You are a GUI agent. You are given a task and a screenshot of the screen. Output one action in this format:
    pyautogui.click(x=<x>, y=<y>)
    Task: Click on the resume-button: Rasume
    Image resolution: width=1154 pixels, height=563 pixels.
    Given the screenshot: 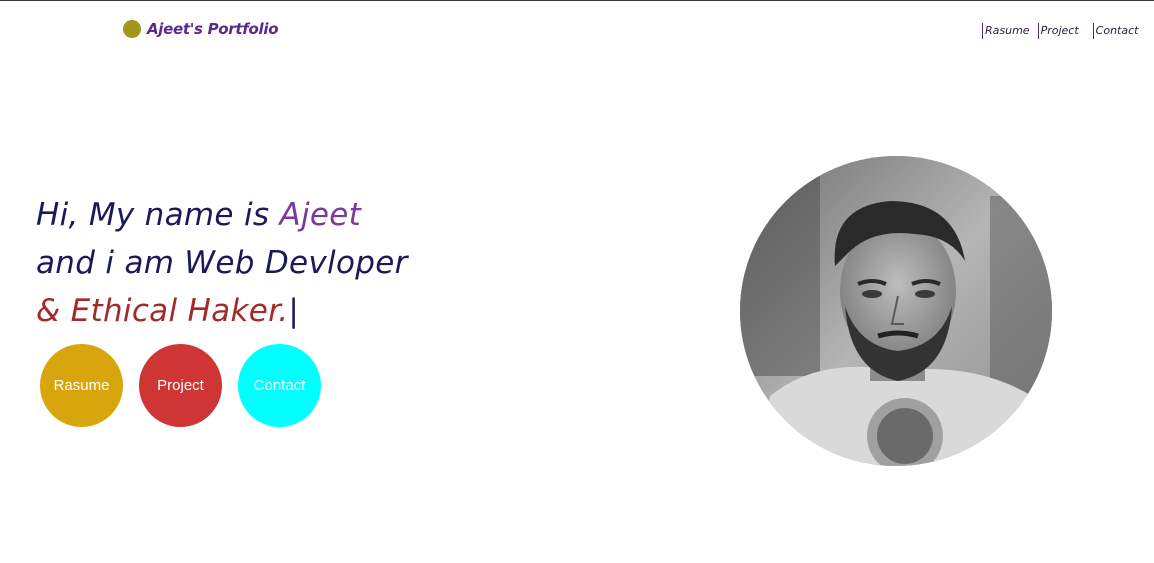 What is the action you would take?
    pyautogui.click(x=81, y=385)
    